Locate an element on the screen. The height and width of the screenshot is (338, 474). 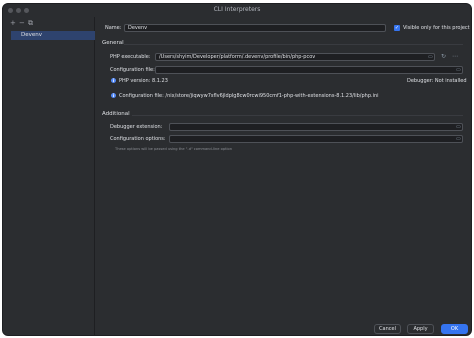
debugger-extension-field is located at coordinates (316, 127).